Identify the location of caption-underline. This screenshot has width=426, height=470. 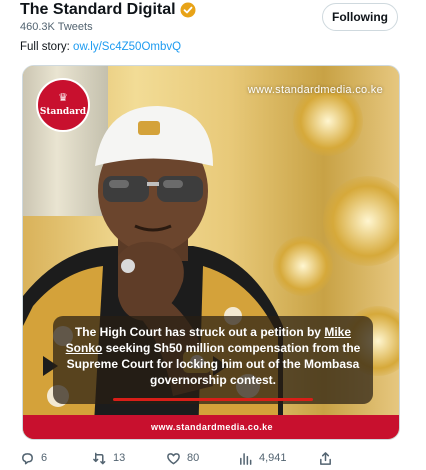
(213, 399).